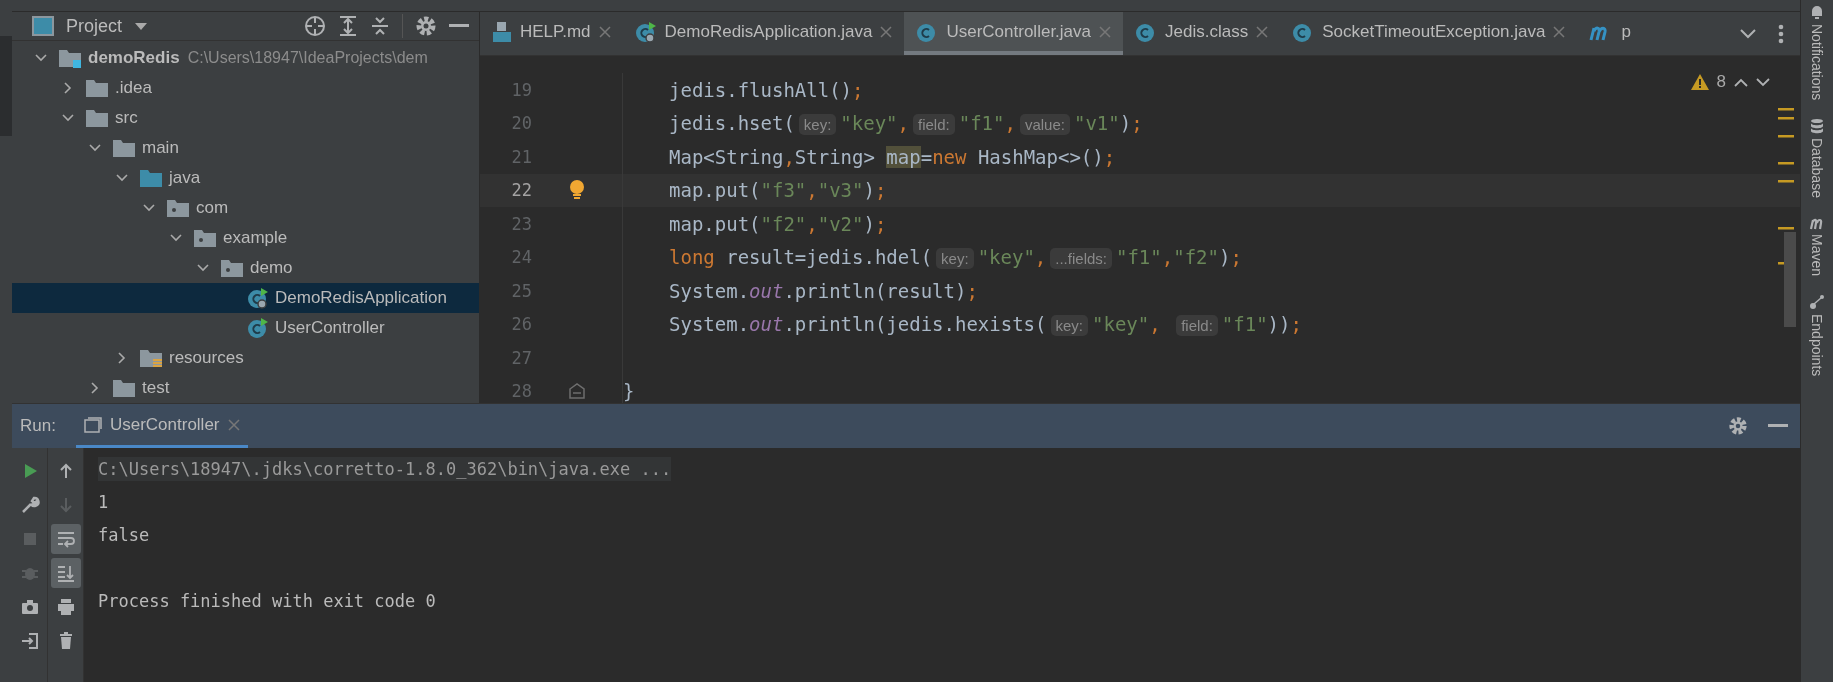 This screenshot has width=1833, height=682. Describe the element at coordinates (156, 388) in the screenshot. I see `tree-item-label: test` at that location.